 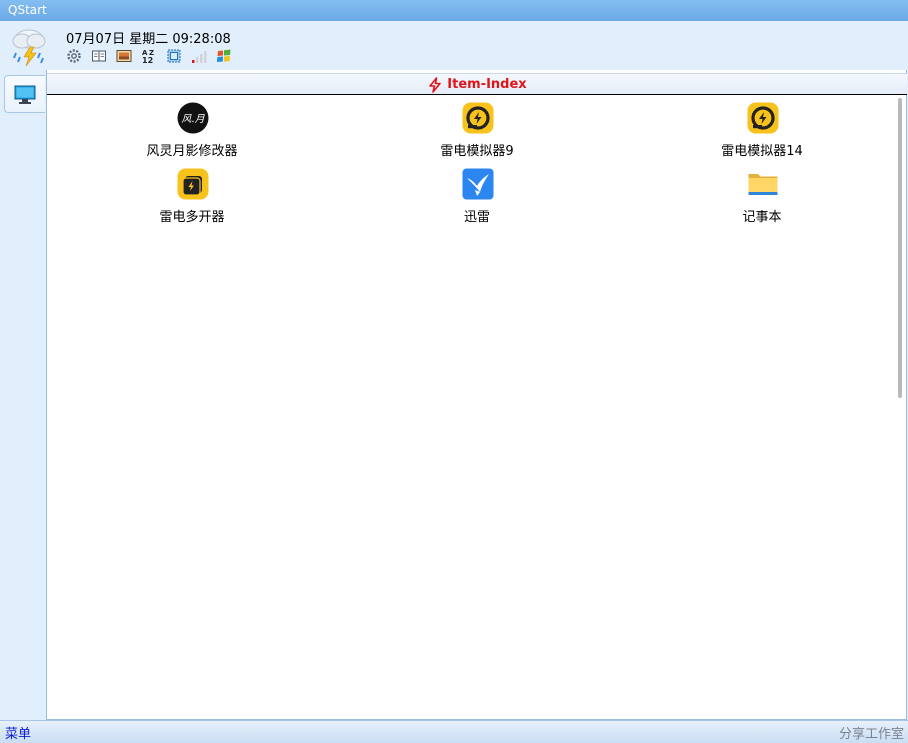 I want to click on title-bar: QStart, so click(x=454, y=10).